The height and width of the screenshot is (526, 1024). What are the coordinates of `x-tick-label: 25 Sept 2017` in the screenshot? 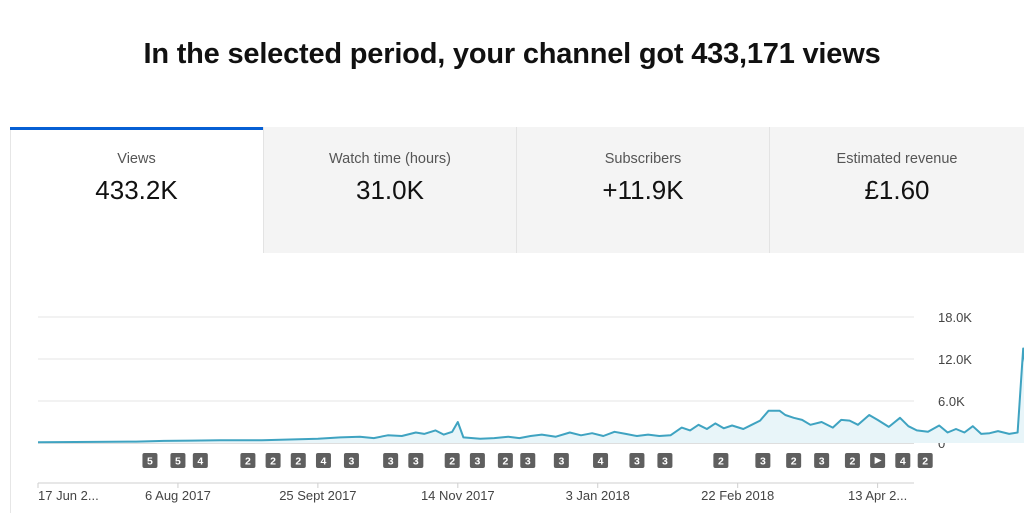 It's located at (317, 495).